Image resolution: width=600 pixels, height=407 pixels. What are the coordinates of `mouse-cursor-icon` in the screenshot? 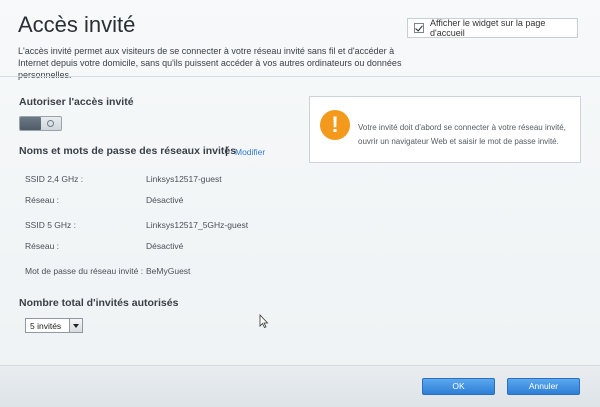 It's located at (264, 321).